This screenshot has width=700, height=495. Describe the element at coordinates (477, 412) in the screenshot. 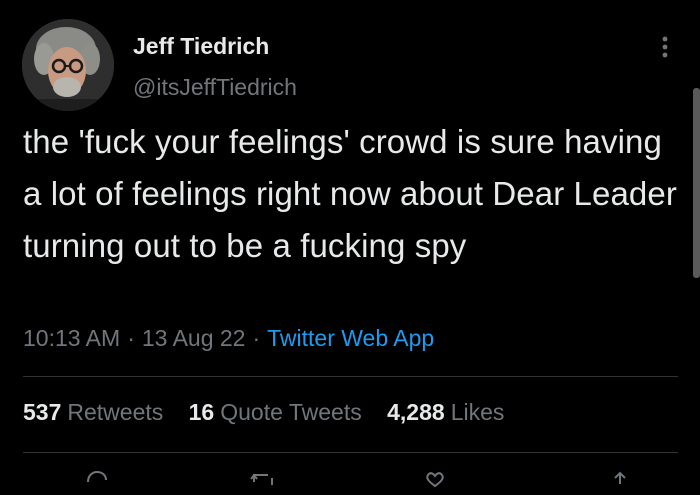

I see `likes-label: Likes` at that location.